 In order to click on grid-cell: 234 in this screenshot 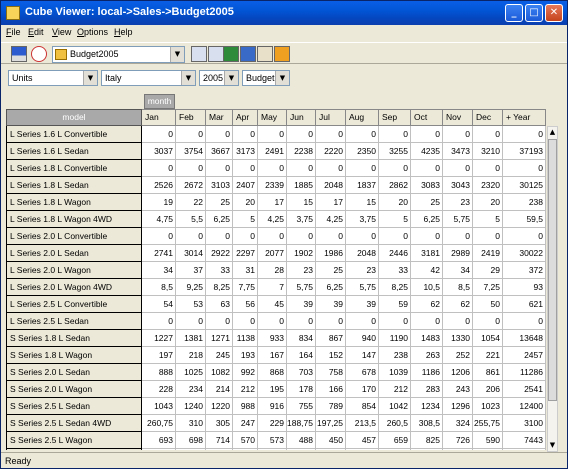, I will do `click(191, 389)`.